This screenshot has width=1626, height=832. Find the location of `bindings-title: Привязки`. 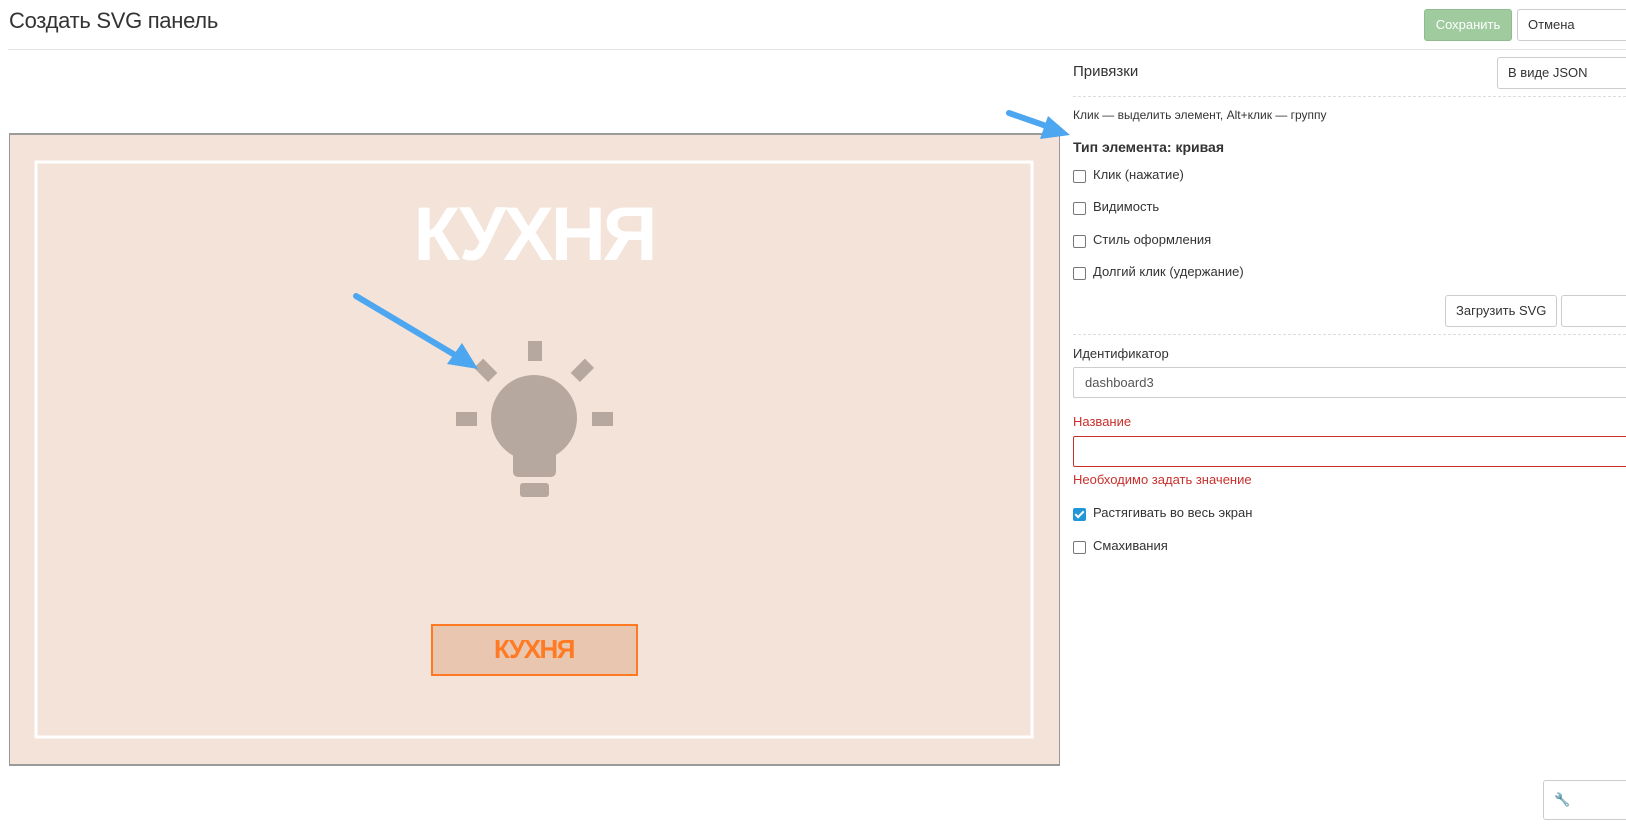

bindings-title: Привязки is located at coordinates (1106, 71).